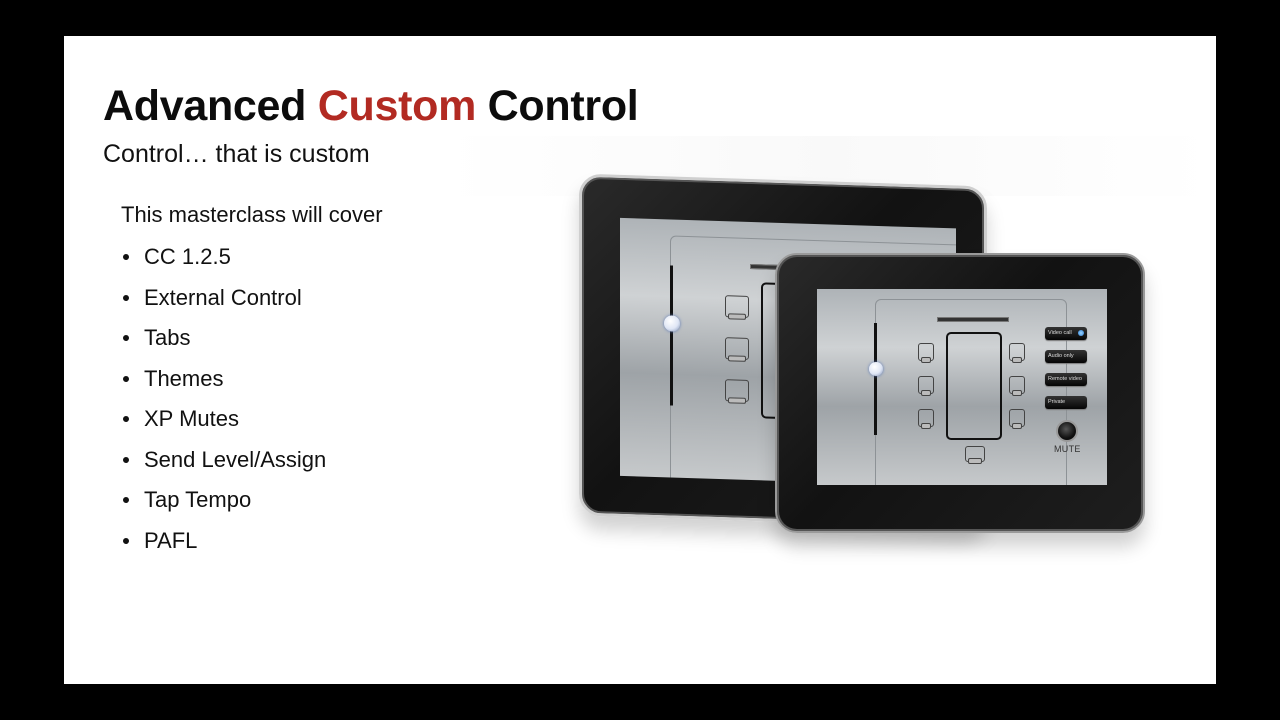  Describe the element at coordinates (236, 154) in the screenshot. I see `slide-subtitle: Control… that is custom` at that location.